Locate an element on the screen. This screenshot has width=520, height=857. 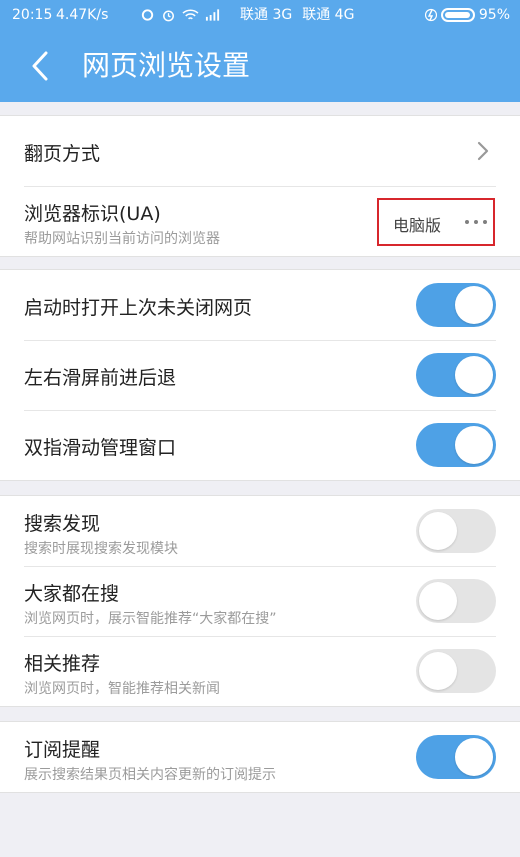
subscription-subtitle: 展示搜索结果页相关内容更新的订阅提示 is located at coordinates (150, 775).